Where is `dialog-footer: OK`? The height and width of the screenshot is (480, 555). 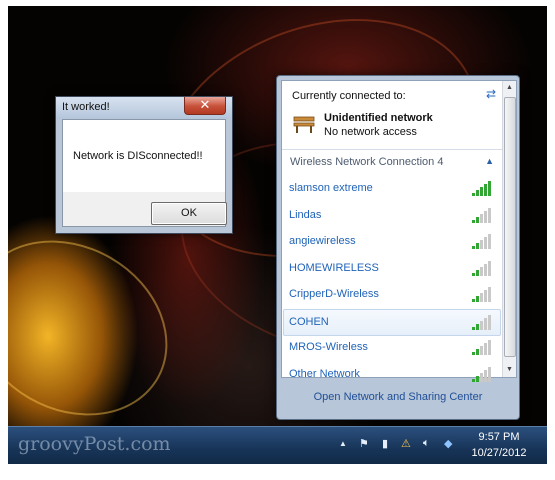 dialog-footer: OK is located at coordinates (144, 209).